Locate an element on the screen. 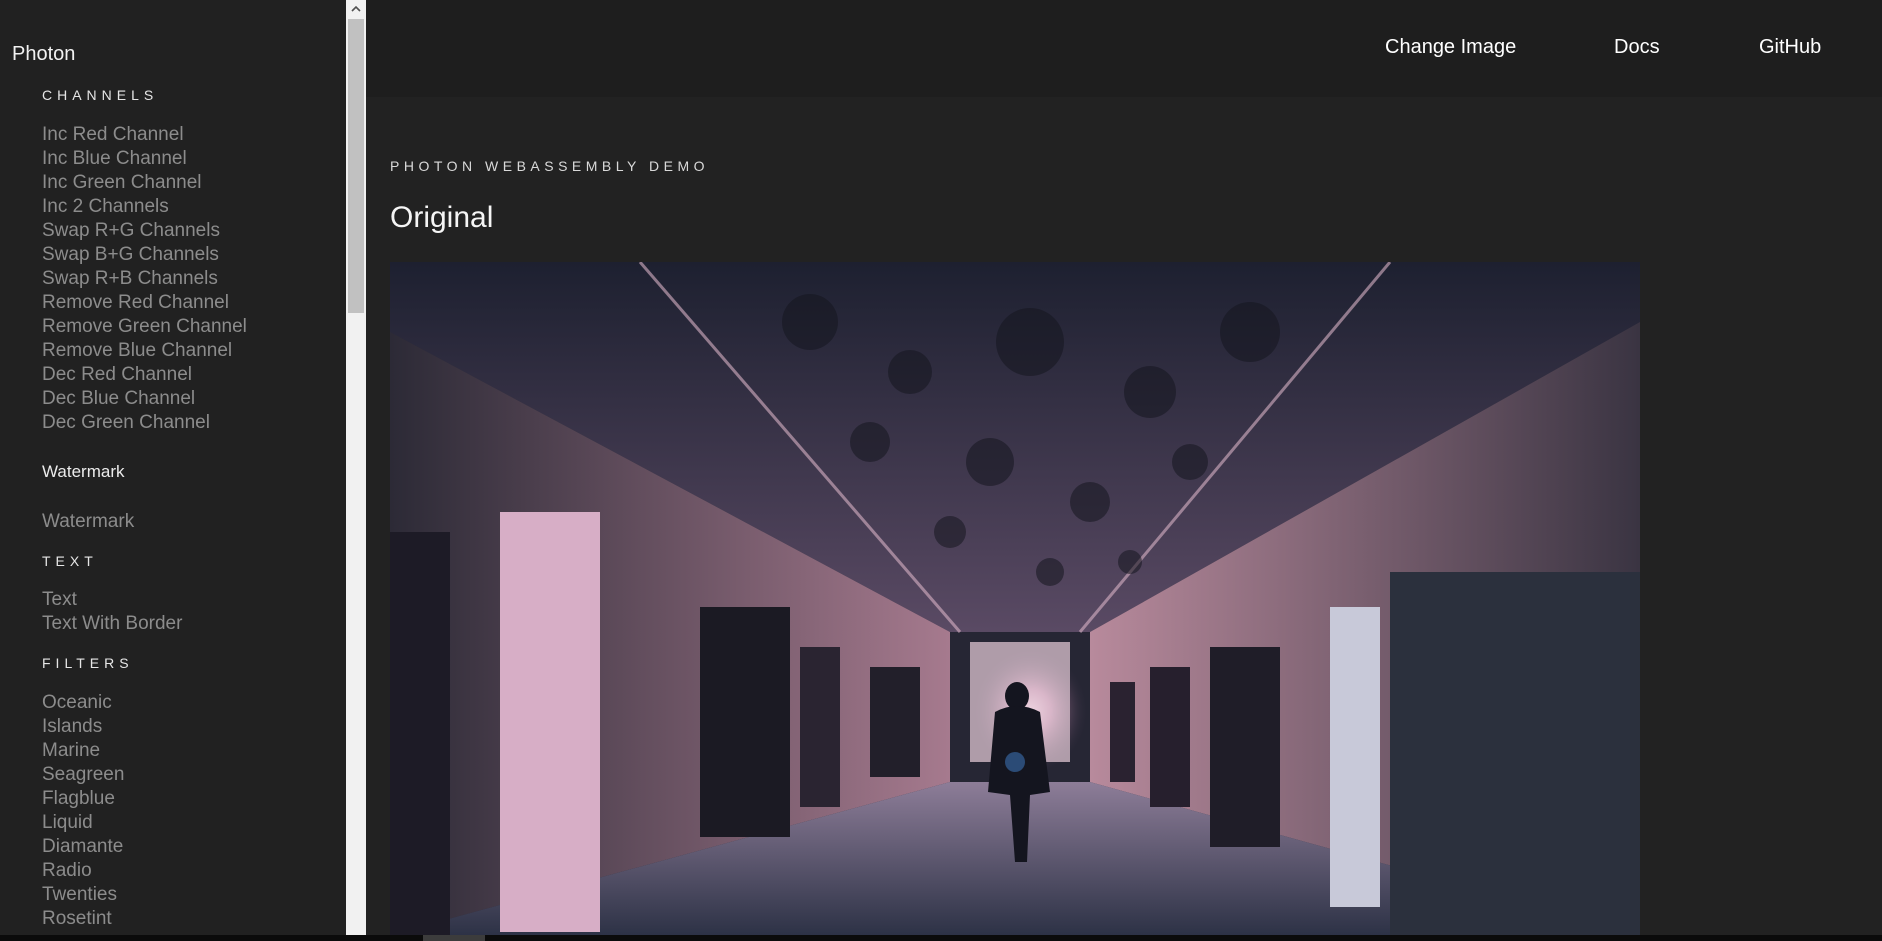 Image resolution: width=1882 pixels, height=941 pixels. menu-item-swap-rb-channels: Swap R+B Channels is located at coordinates (144, 279).